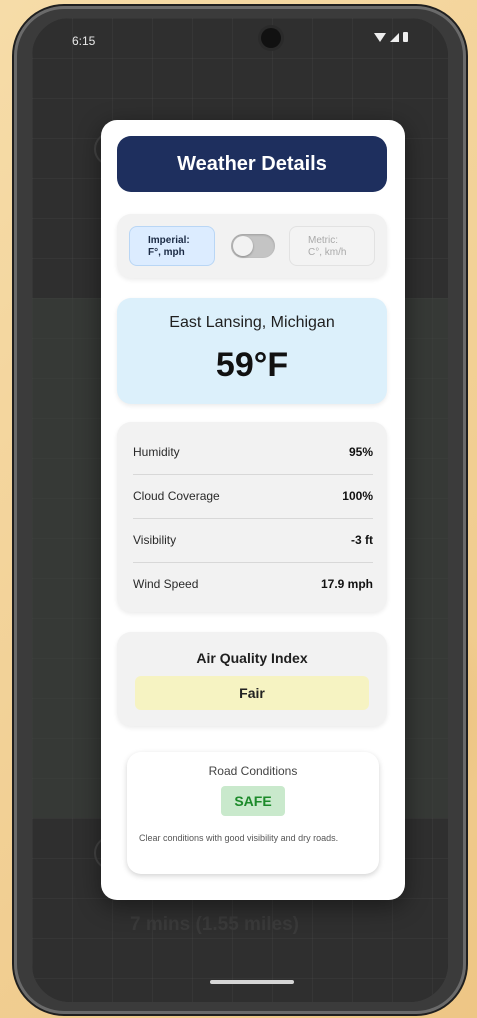 The height and width of the screenshot is (1018, 477). I want to click on road-conditions-title: Road Conditions, so click(253, 771).